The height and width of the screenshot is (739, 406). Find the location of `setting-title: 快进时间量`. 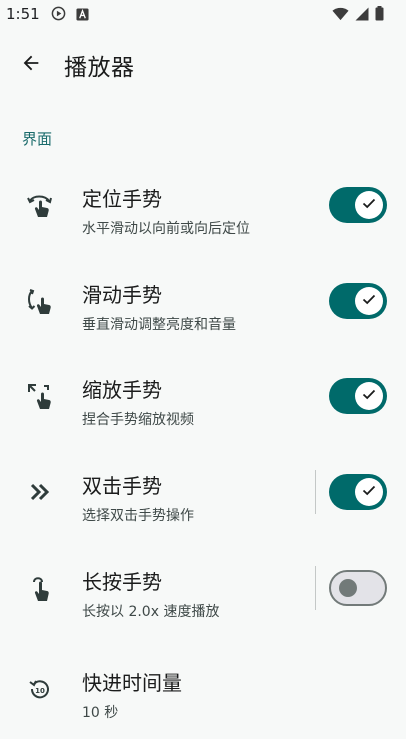

setting-title: 快进时间量 is located at coordinates (132, 683).